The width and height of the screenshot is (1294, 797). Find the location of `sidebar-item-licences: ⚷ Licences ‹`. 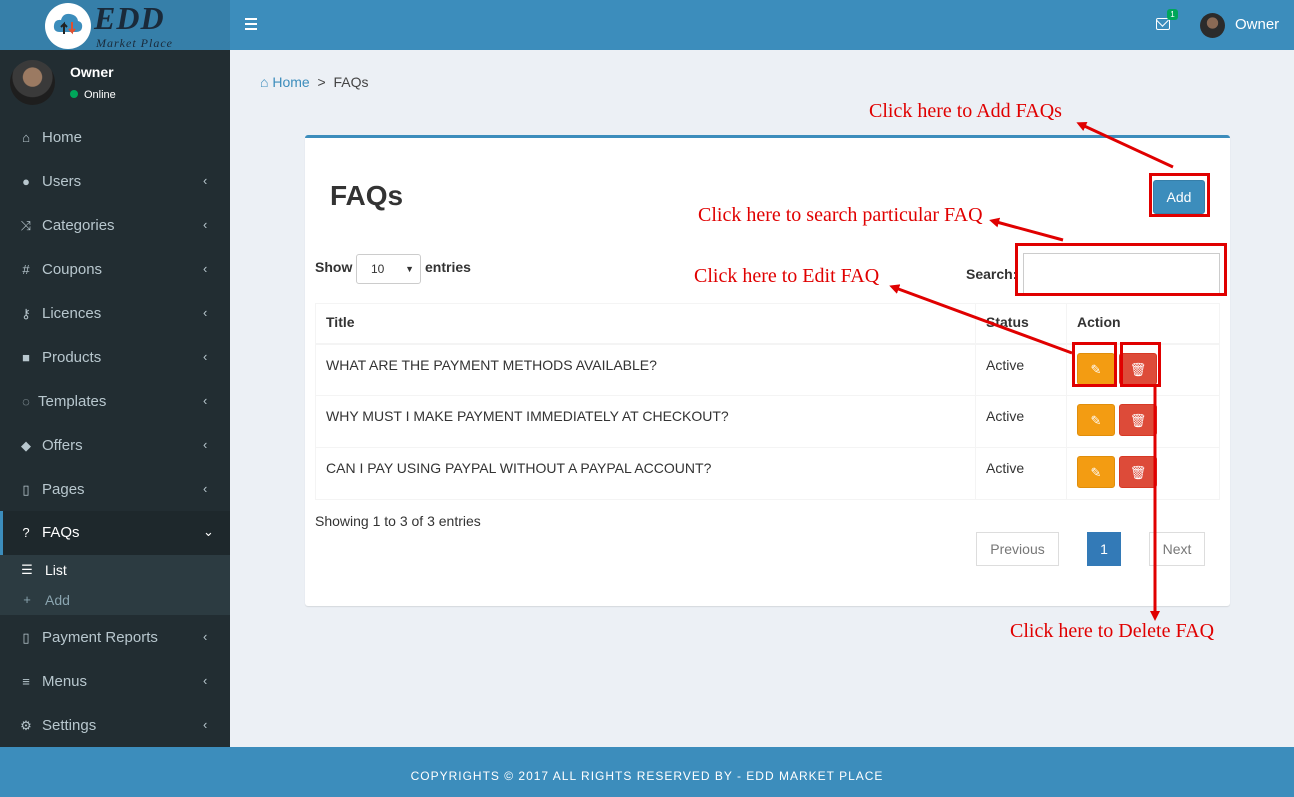

sidebar-item-licences: ⚷ Licences ‹ is located at coordinates (115, 314).